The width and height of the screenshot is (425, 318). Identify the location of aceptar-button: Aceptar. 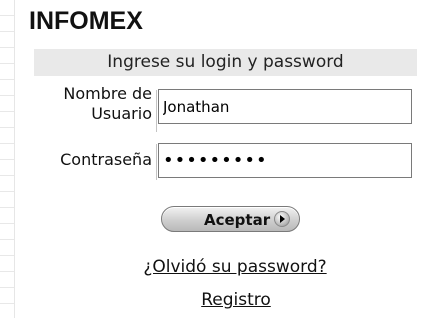
(230, 219).